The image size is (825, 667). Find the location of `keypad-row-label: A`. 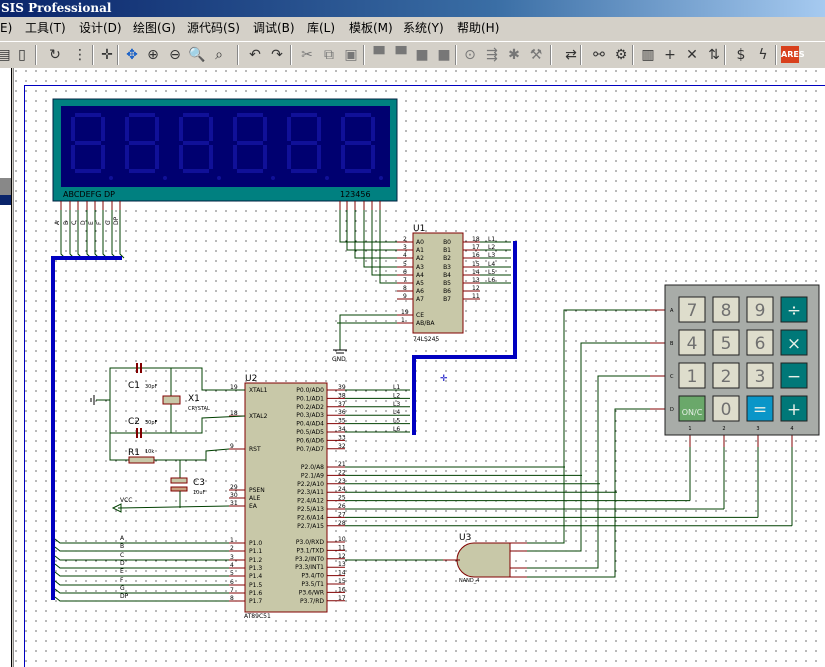

keypad-row-label: A is located at coordinates (672, 311).